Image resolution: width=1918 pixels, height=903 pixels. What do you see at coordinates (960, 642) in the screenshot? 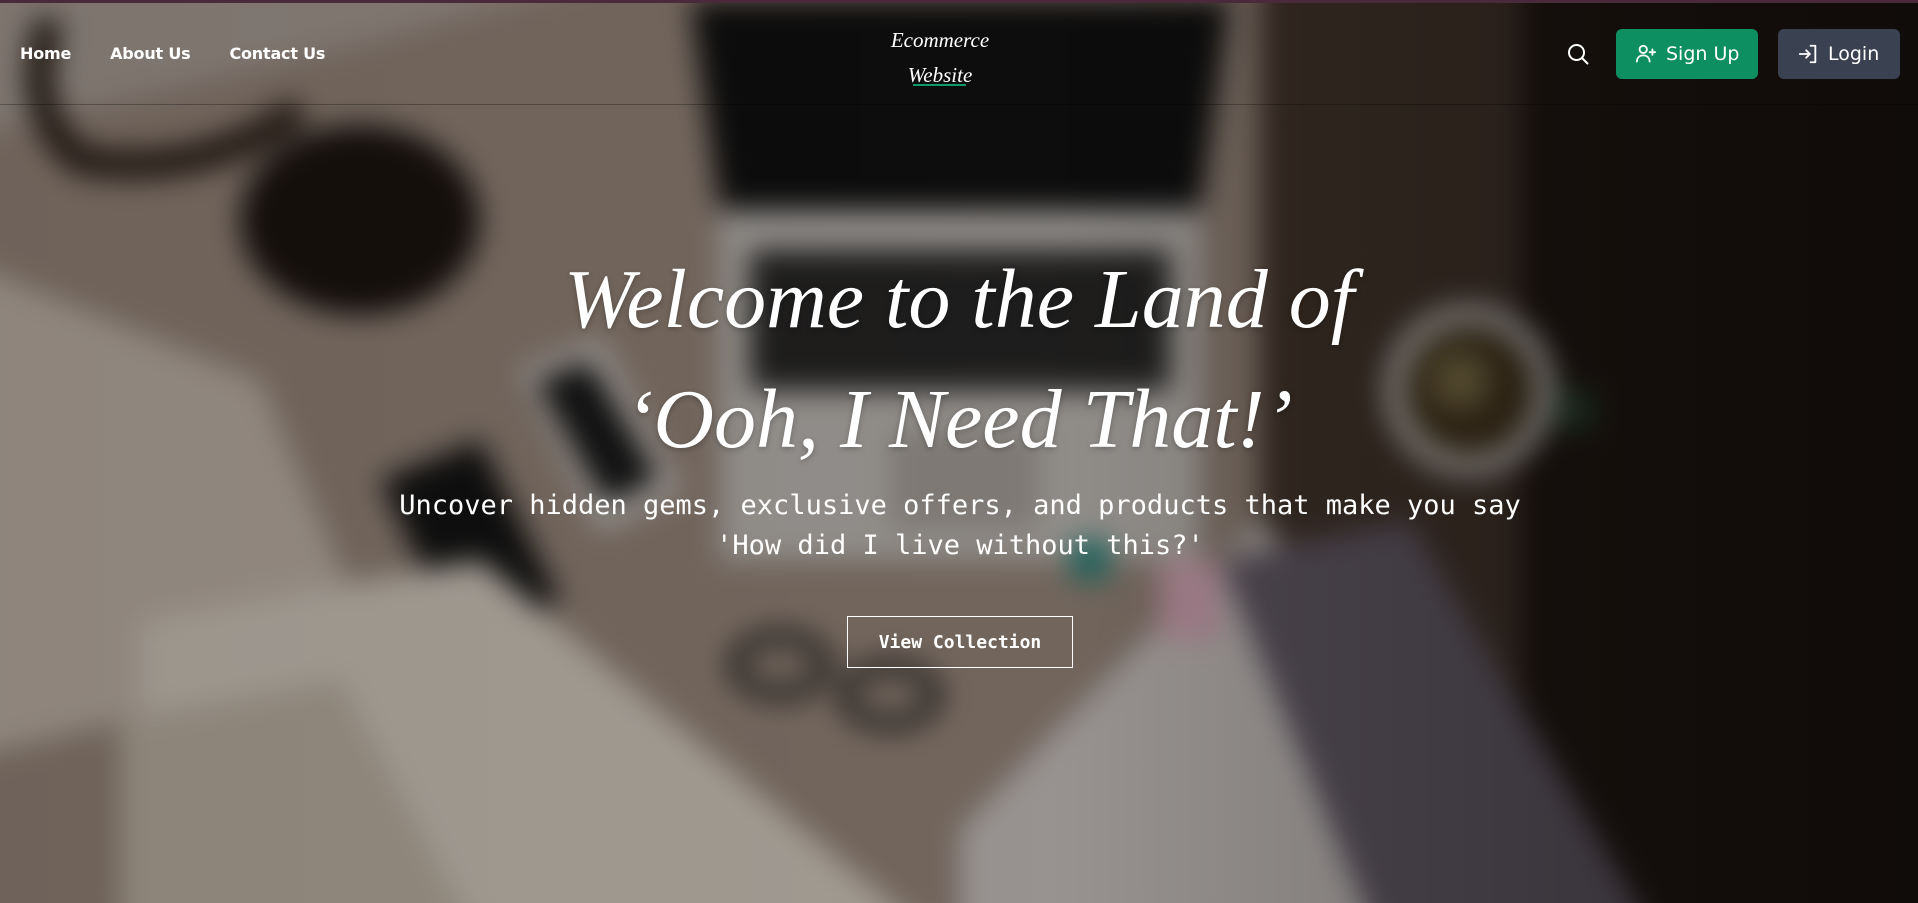
I see `view-collection-button: View Collection` at bounding box center [960, 642].